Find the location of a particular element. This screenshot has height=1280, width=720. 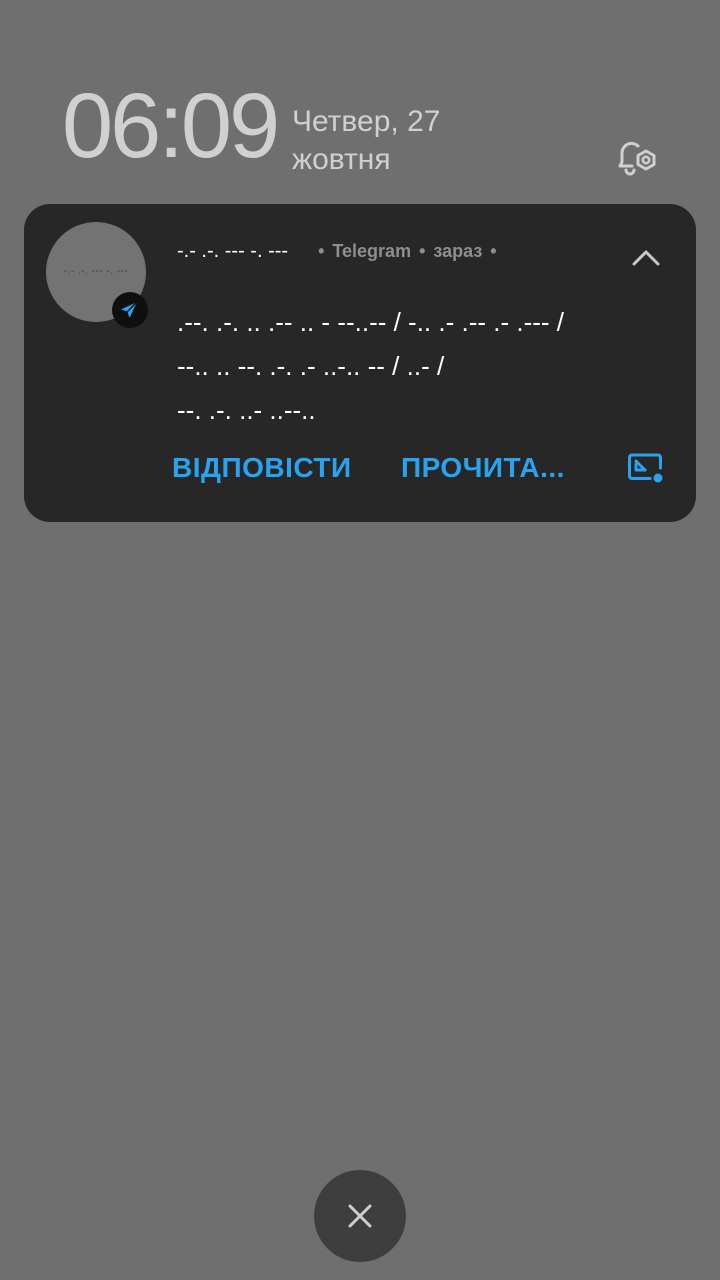

bell-settings-icon is located at coordinates (636, 158).